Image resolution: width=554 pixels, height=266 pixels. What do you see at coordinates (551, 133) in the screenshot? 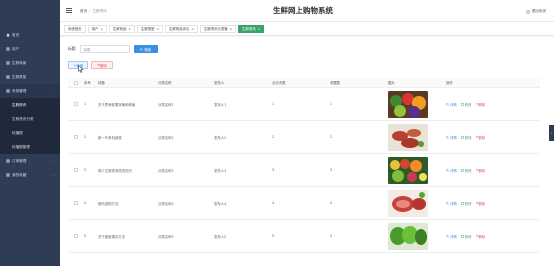
I see `side-handle-tab: ›` at bounding box center [551, 133].